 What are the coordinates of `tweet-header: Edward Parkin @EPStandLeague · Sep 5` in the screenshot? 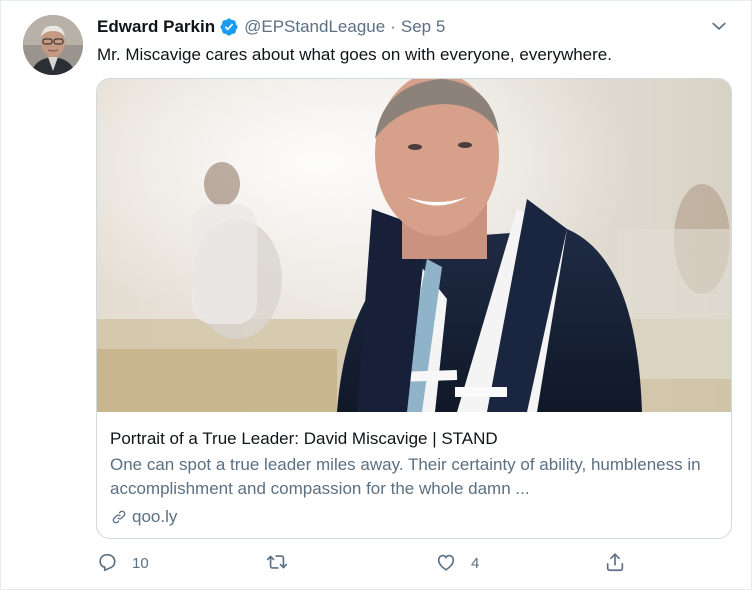 It's located at (413, 27).